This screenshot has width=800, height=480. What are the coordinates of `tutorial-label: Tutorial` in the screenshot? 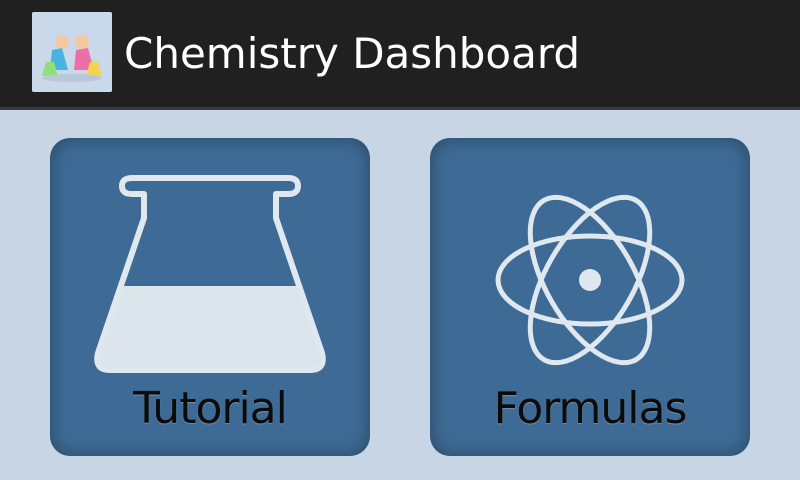 It's located at (210, 408).